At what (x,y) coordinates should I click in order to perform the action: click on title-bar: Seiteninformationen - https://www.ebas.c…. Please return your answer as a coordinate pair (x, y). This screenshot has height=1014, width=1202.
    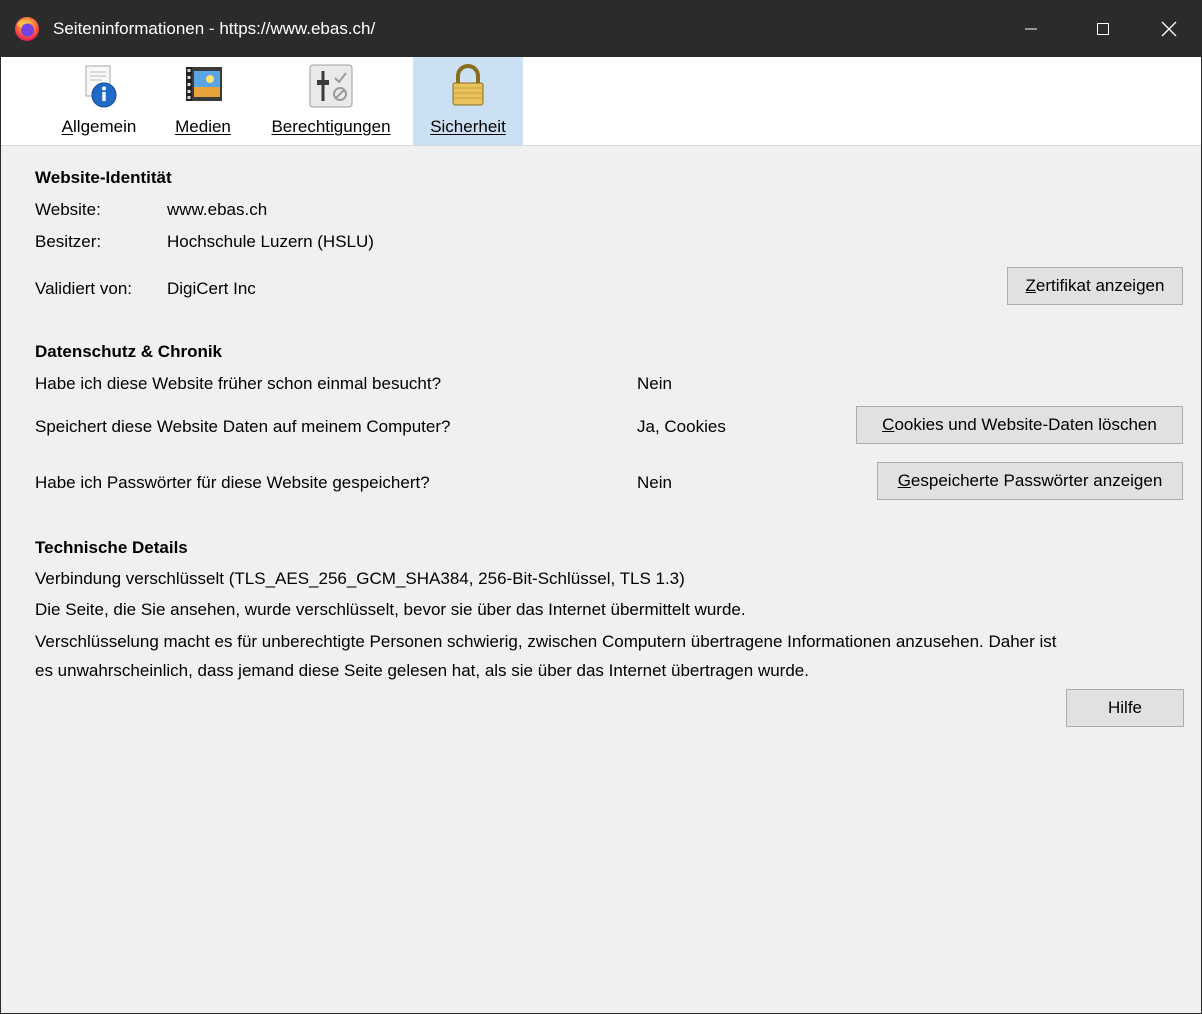
    Looking at the image, I should click on (601, 29).